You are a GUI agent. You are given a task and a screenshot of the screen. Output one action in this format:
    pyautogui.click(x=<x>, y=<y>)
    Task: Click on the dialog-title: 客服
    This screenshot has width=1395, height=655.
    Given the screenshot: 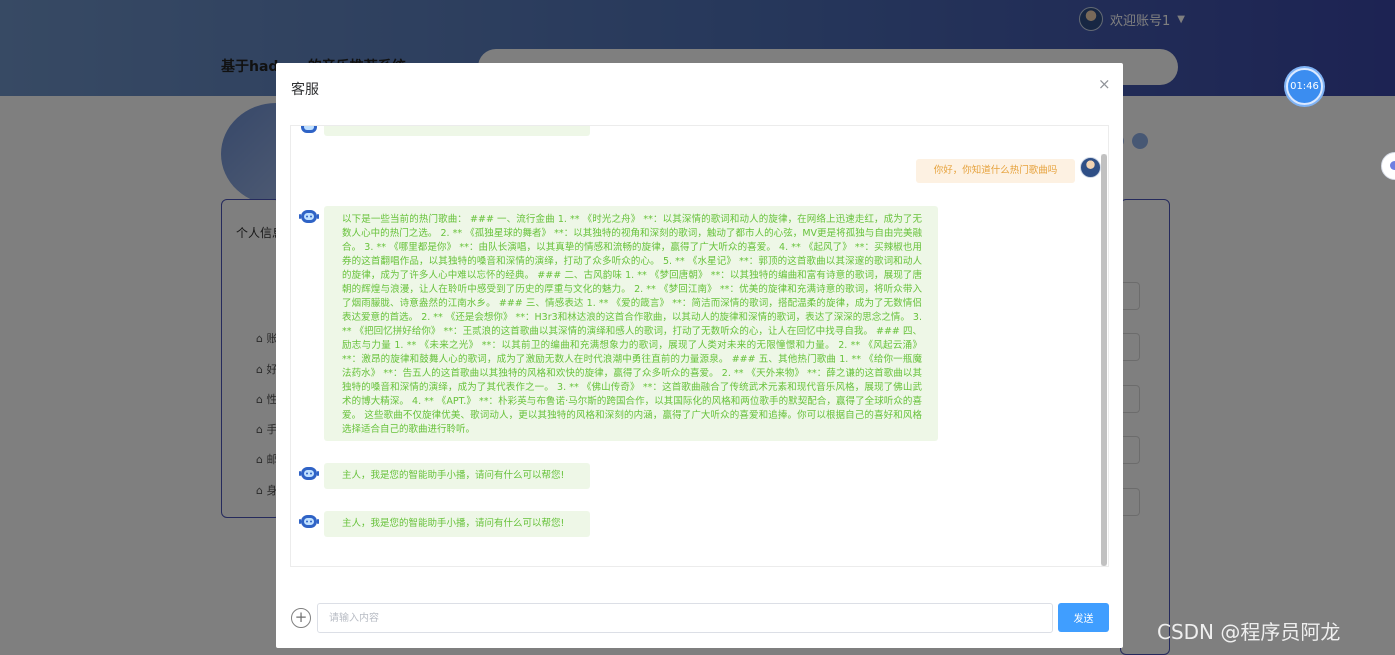 What is the action you would take?
    pyautogui.click(x=305, y=90)
    